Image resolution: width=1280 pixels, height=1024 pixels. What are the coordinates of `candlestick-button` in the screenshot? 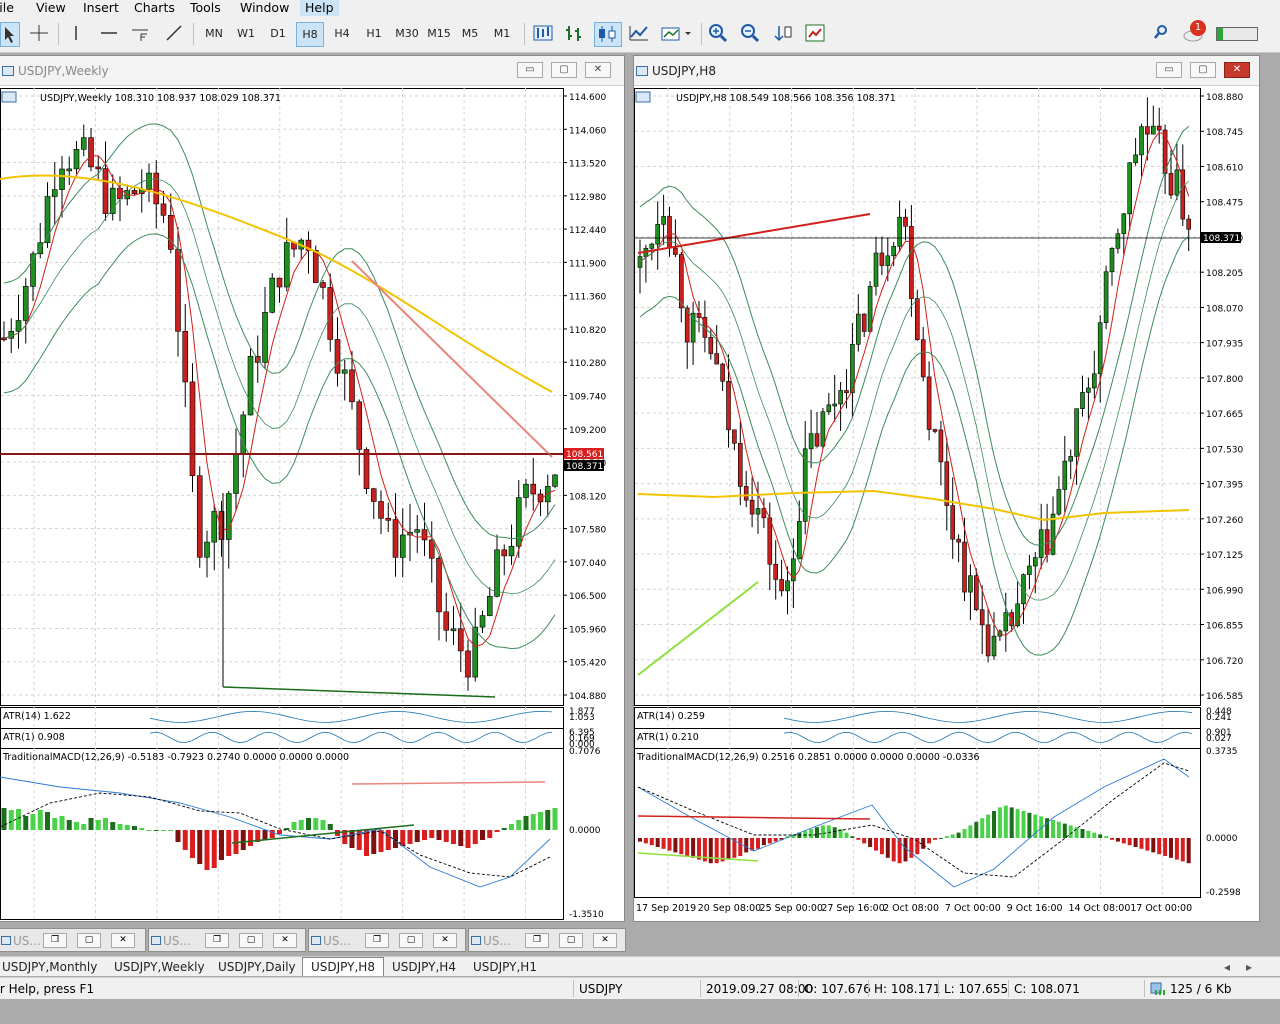 It's located at (608, 34).